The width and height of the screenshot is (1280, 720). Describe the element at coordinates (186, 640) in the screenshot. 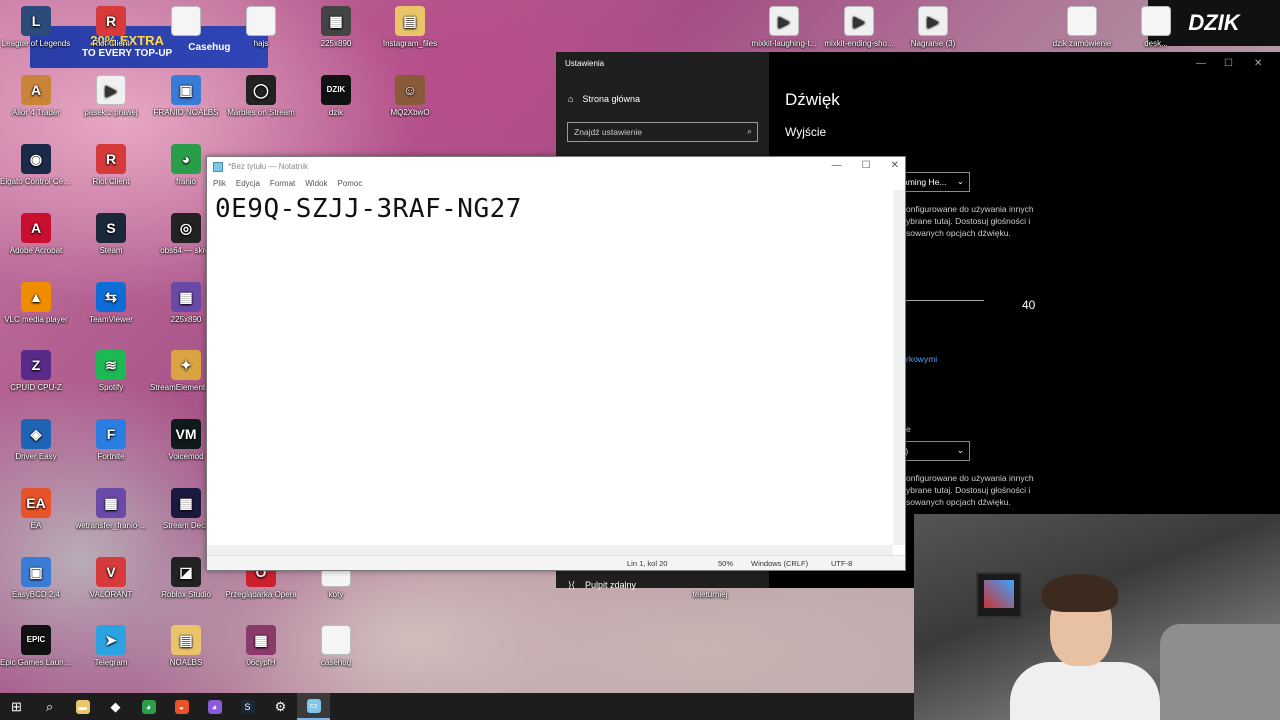

I see `desktop-icon-glyph: ▤` at that location.